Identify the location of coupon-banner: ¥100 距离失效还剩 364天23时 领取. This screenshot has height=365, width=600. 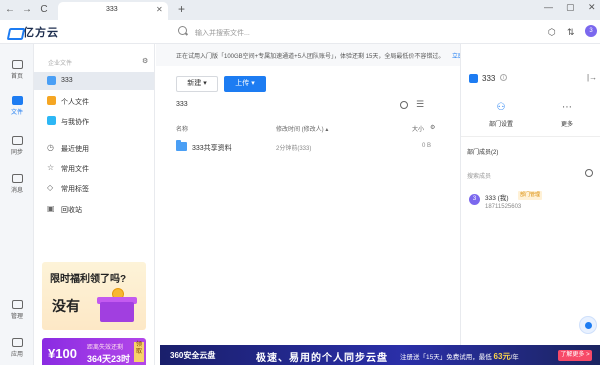
(94, 351).